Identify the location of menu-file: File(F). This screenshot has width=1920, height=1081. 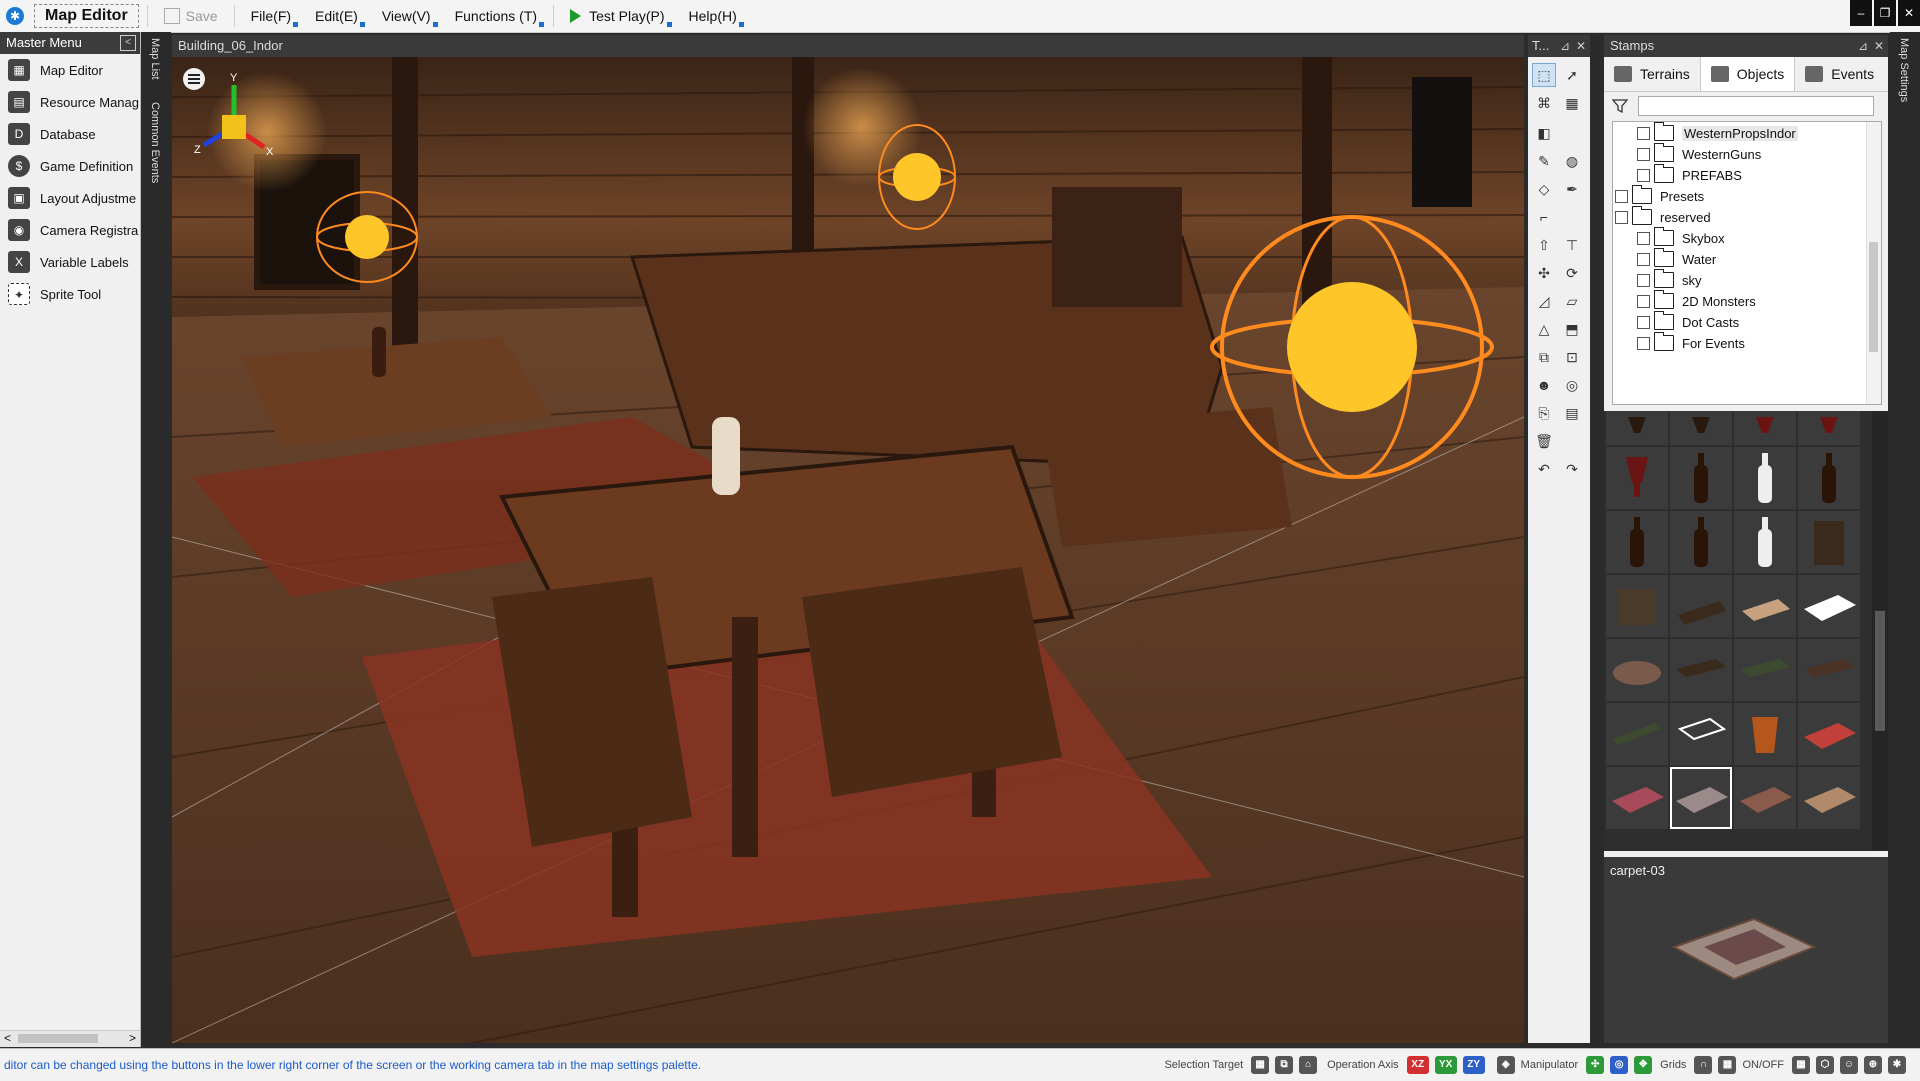
(271, 16).